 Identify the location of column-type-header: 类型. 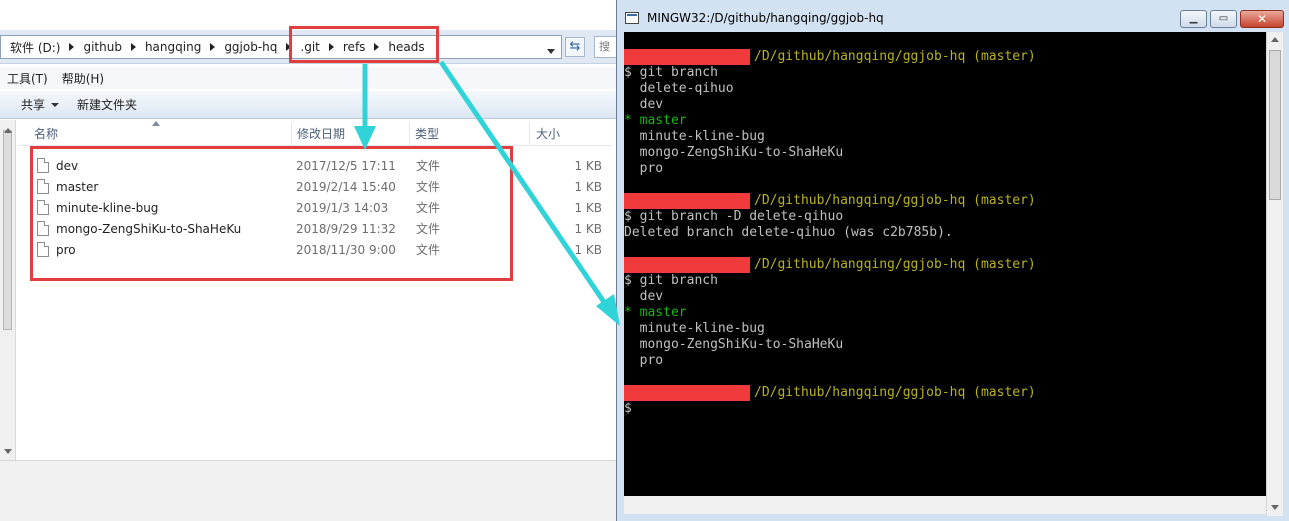
(470, 133).